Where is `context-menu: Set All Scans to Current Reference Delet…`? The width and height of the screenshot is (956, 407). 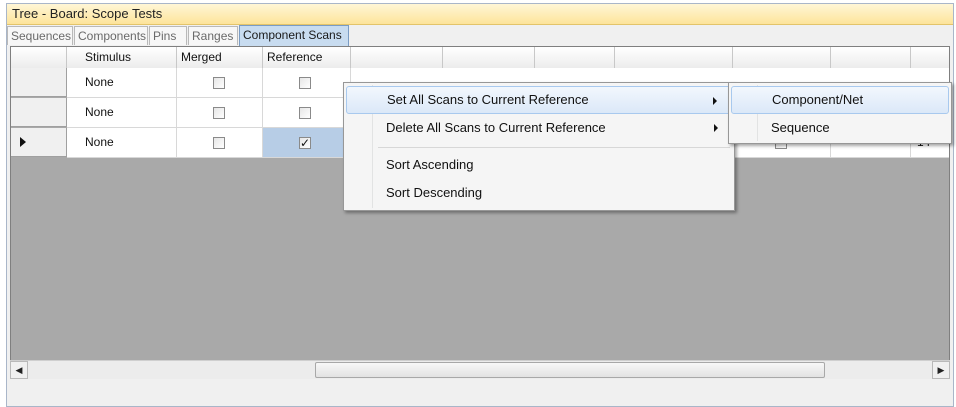
context-menu: Set All Scans to Current Reference Delet… is located at coordinates (539, 146).